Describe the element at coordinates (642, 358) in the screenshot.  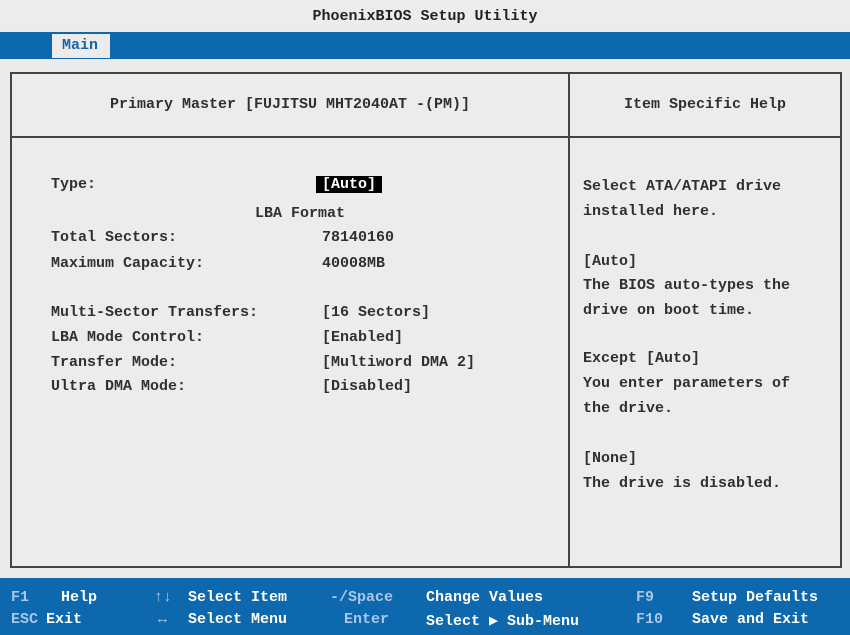
I see `help-line: Except [Auto]` at that location.